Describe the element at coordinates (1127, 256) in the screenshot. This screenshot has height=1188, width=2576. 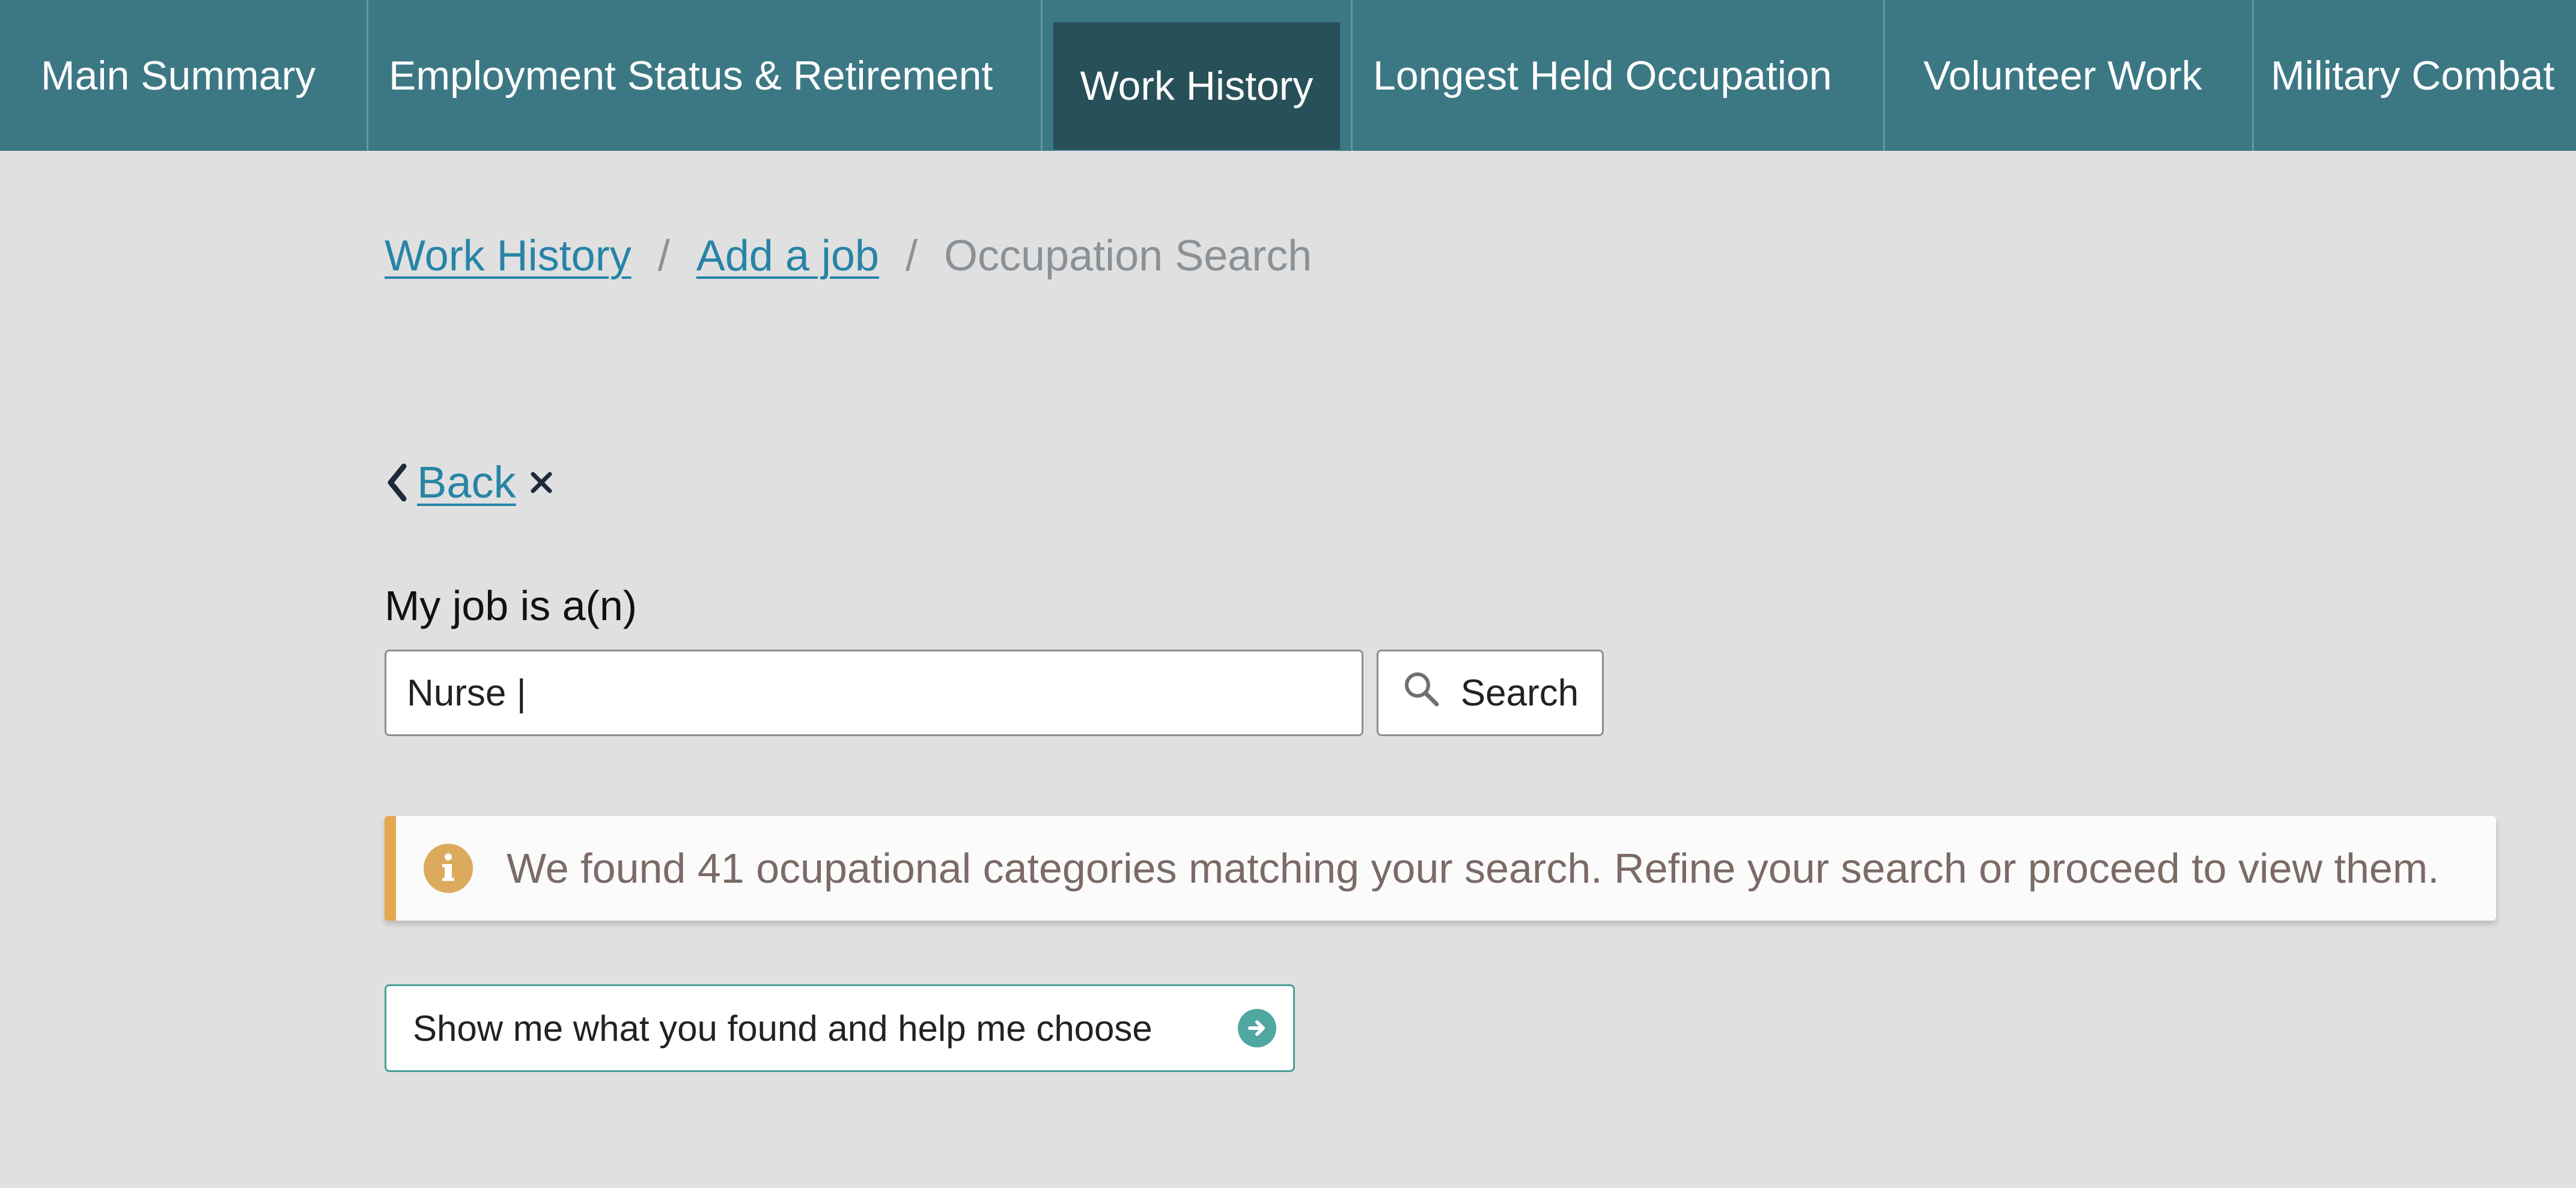
I see `breadcrumb-current-page: Occupation Search` at that location.